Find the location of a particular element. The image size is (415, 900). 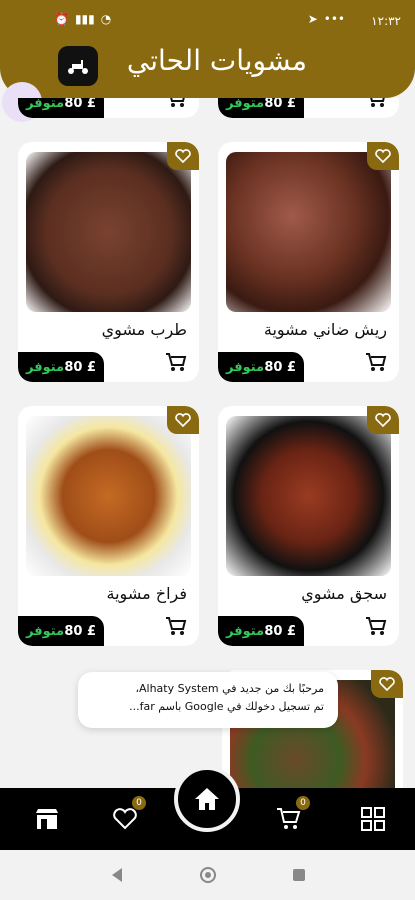

app-logo is located at coordinates (78, 66).